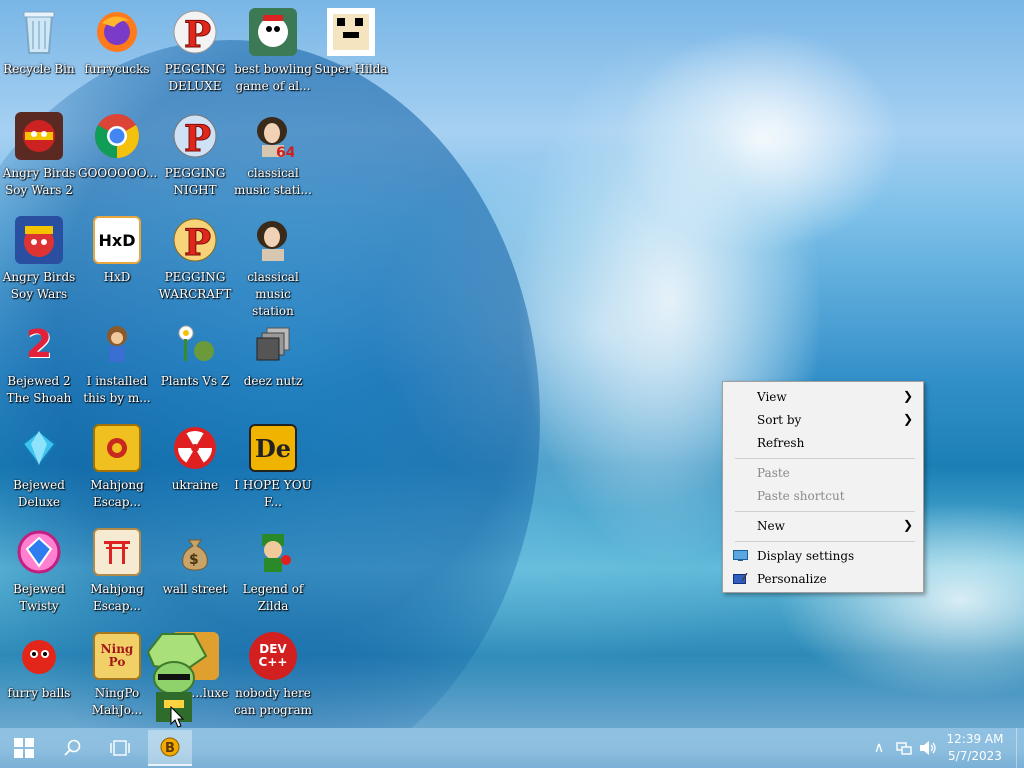 Image resolution: width=1024 pixels, height=768 pixels. What do you see at coordinates (823, 398) in the screenshot?
I see `menu-item-view: View ❯` at bounding box center [823, 398].